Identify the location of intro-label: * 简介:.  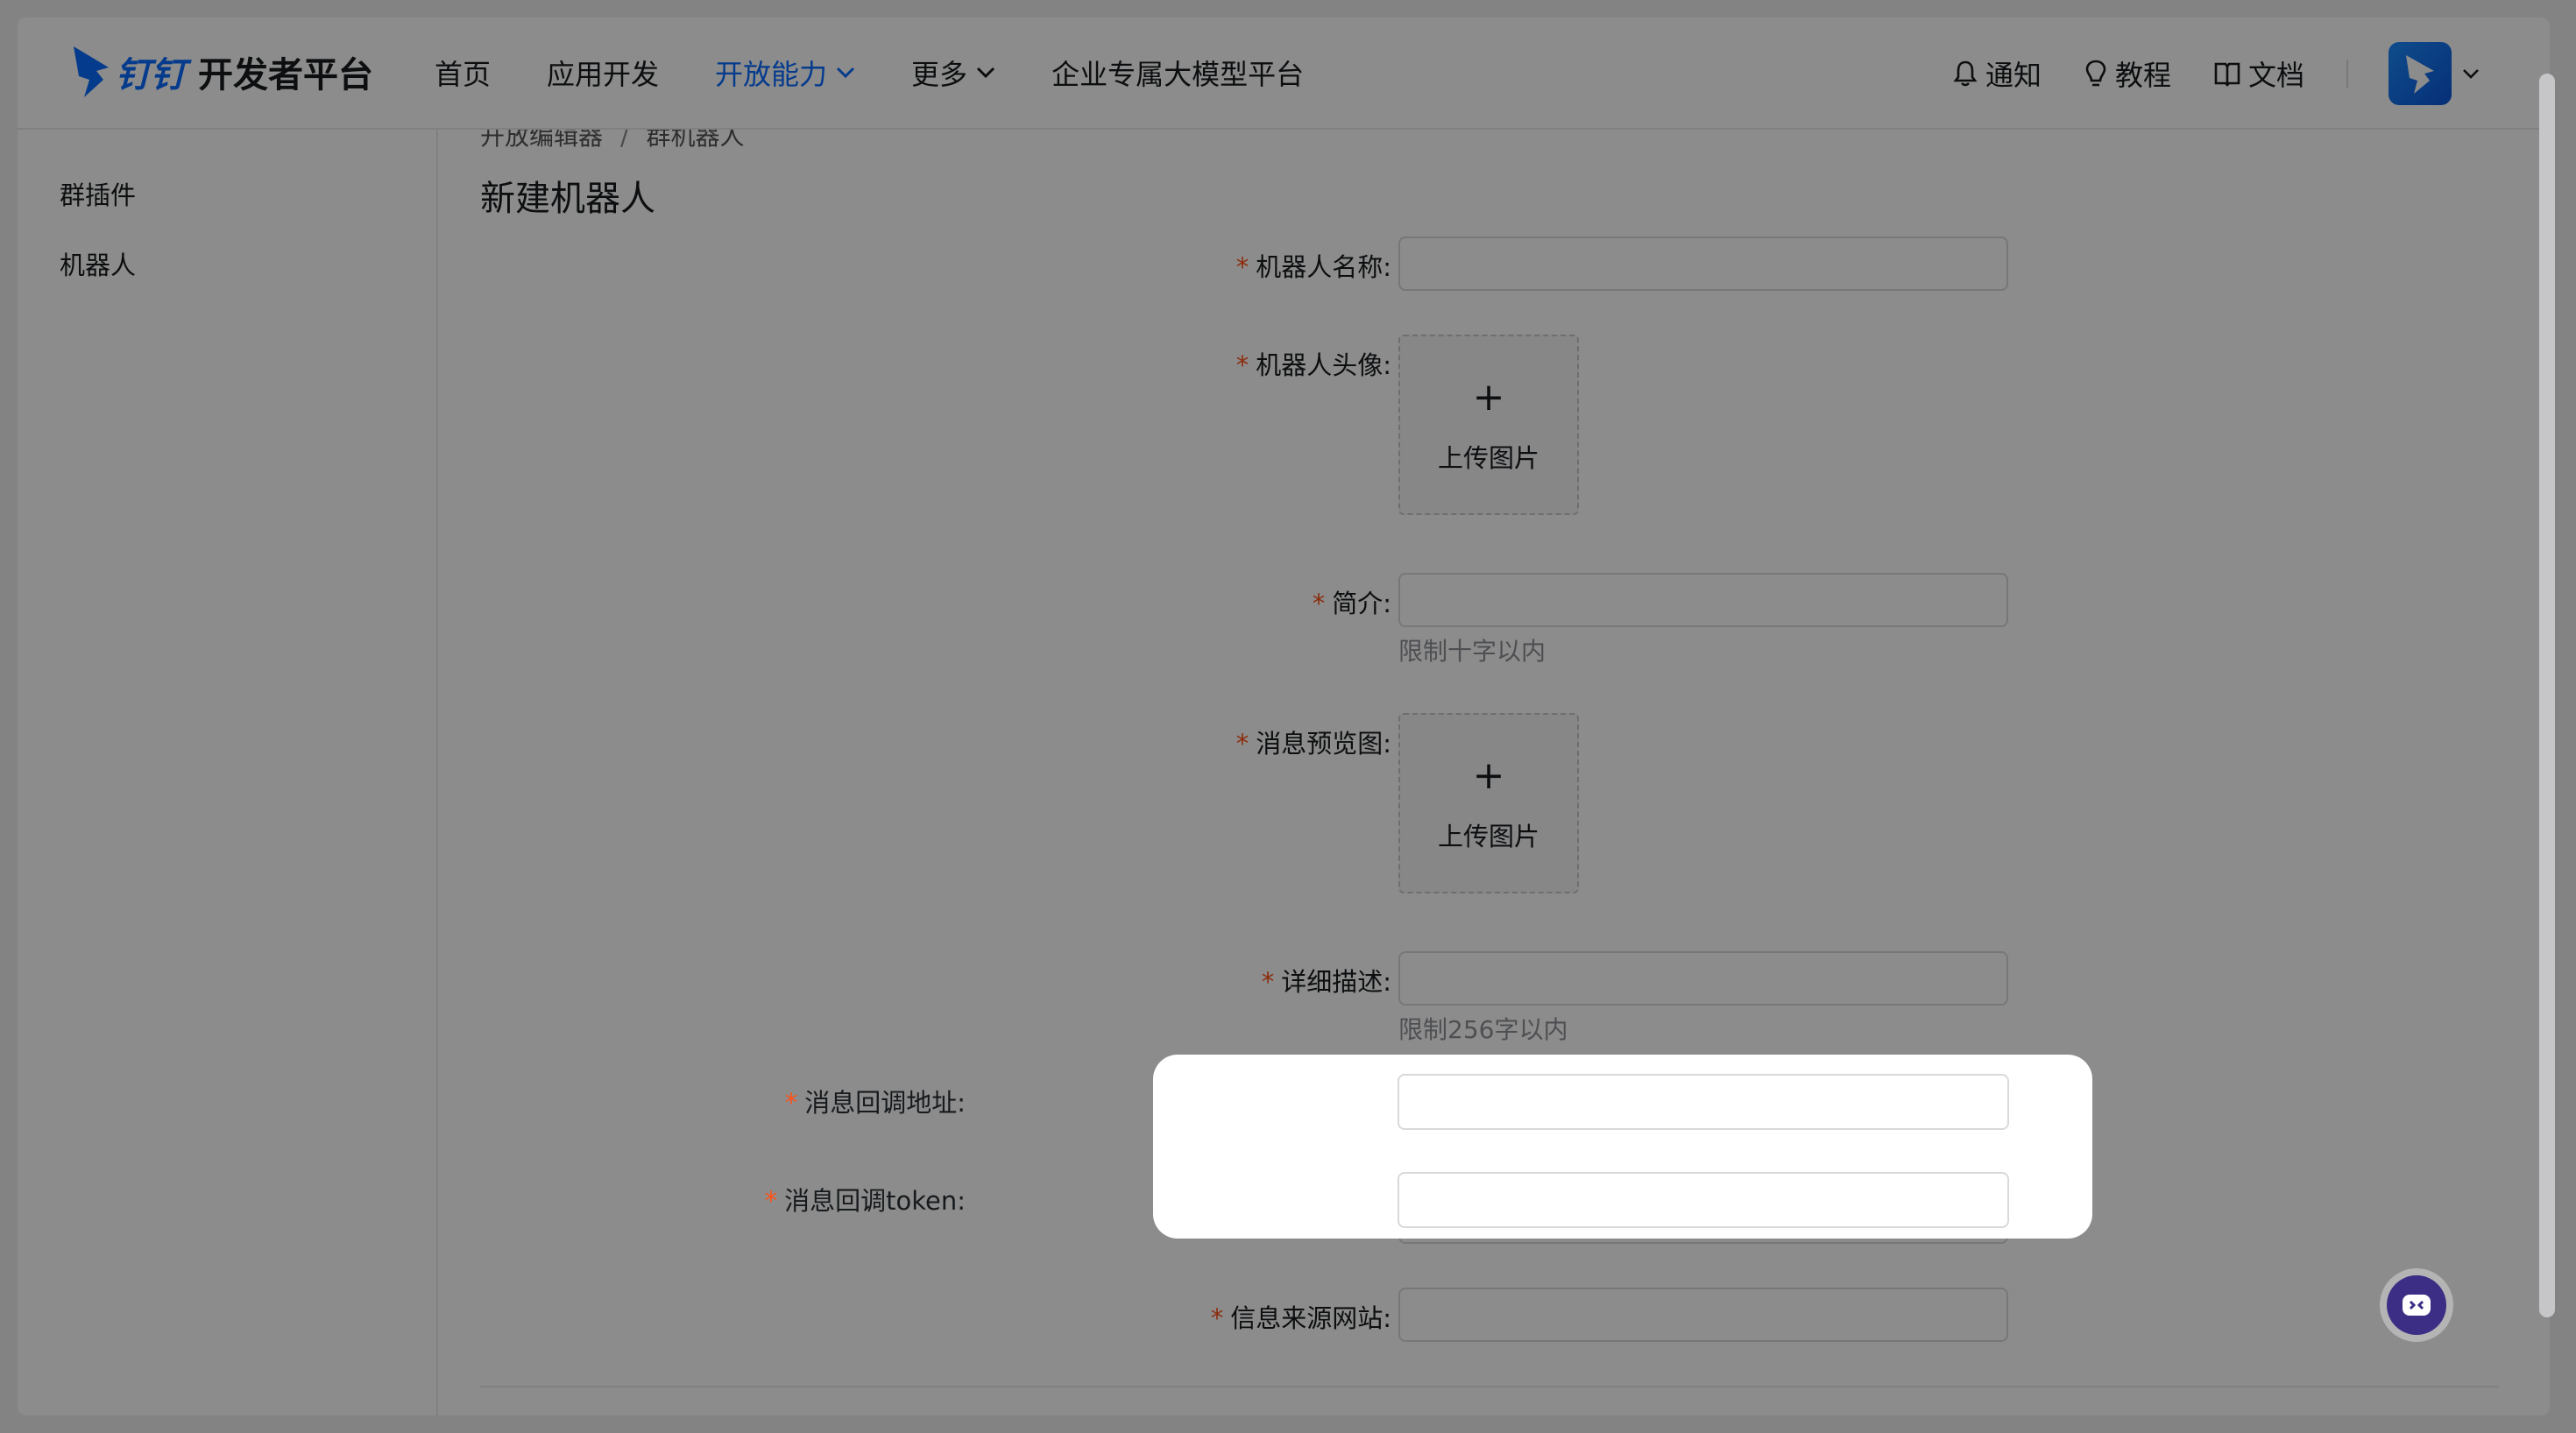
(1351, 603).